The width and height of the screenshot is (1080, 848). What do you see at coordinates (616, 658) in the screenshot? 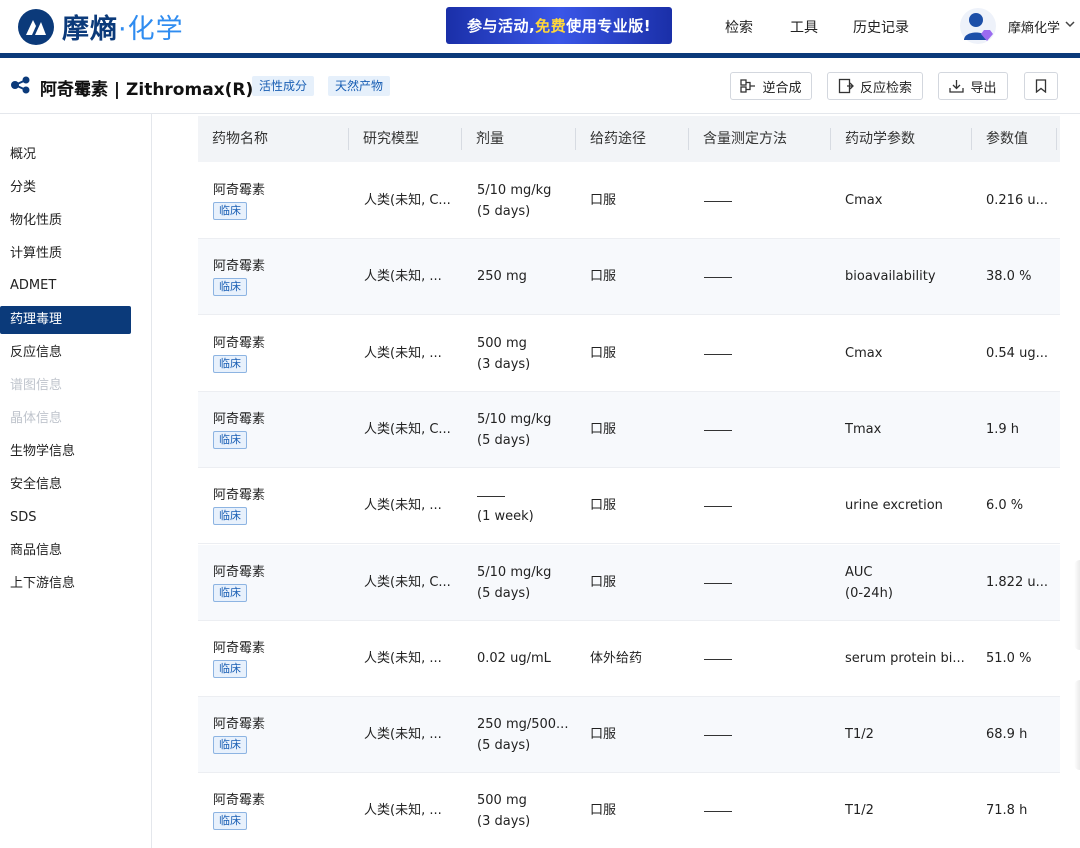
I see `administration-route: 体外给药` at bounding box center [616, 658].